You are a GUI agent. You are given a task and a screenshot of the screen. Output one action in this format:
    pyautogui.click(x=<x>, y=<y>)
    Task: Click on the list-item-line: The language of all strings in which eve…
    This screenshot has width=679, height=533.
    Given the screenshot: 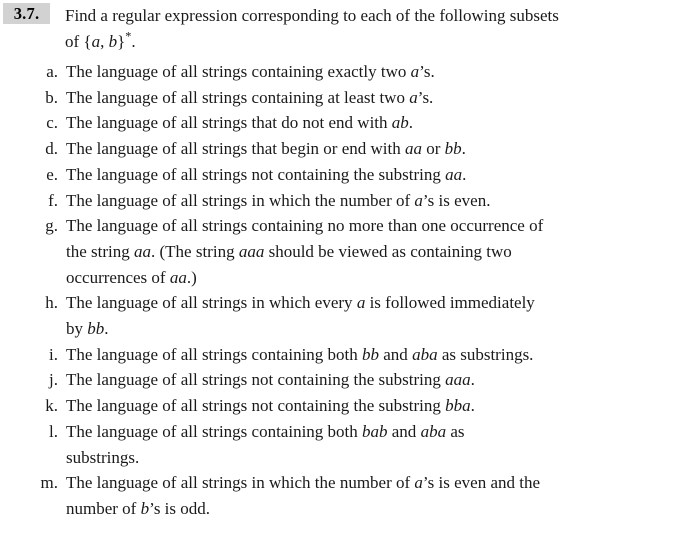 What is the action you would take?
    pyautogui.click(x=360, y=303)
    